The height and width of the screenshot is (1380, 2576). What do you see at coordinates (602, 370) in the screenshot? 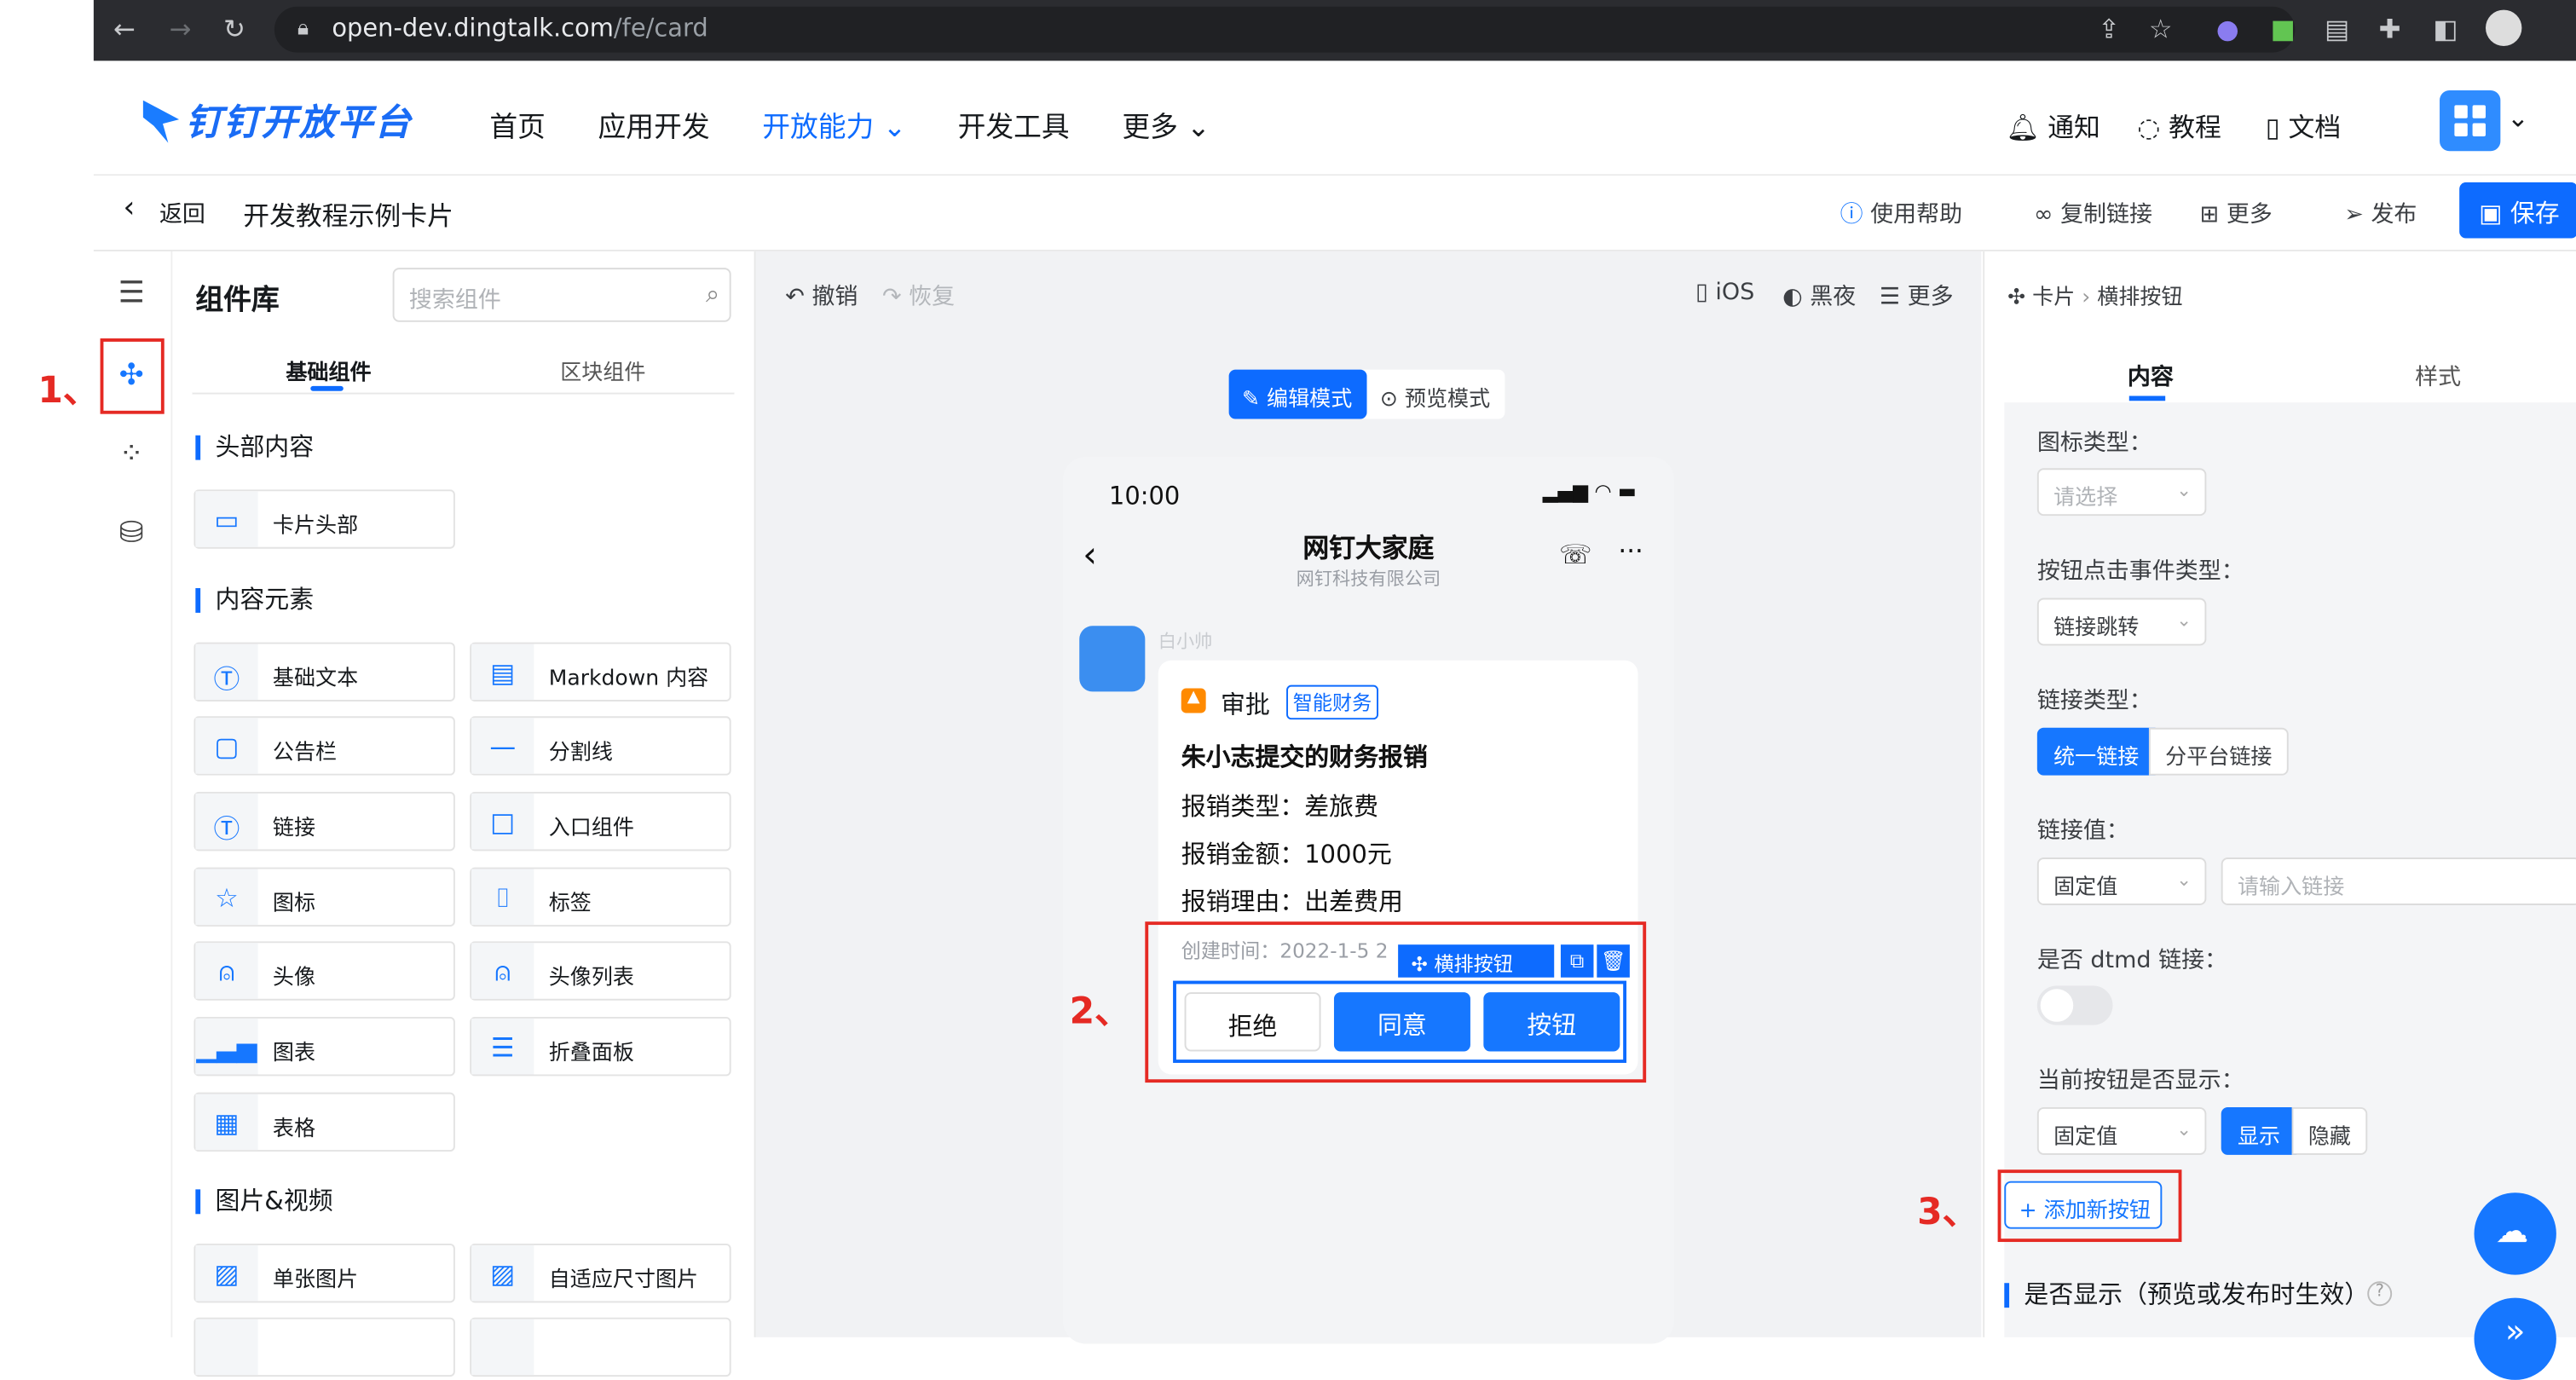
I see `tab-block-components: 区块组件` at bounding box center [602, 370].